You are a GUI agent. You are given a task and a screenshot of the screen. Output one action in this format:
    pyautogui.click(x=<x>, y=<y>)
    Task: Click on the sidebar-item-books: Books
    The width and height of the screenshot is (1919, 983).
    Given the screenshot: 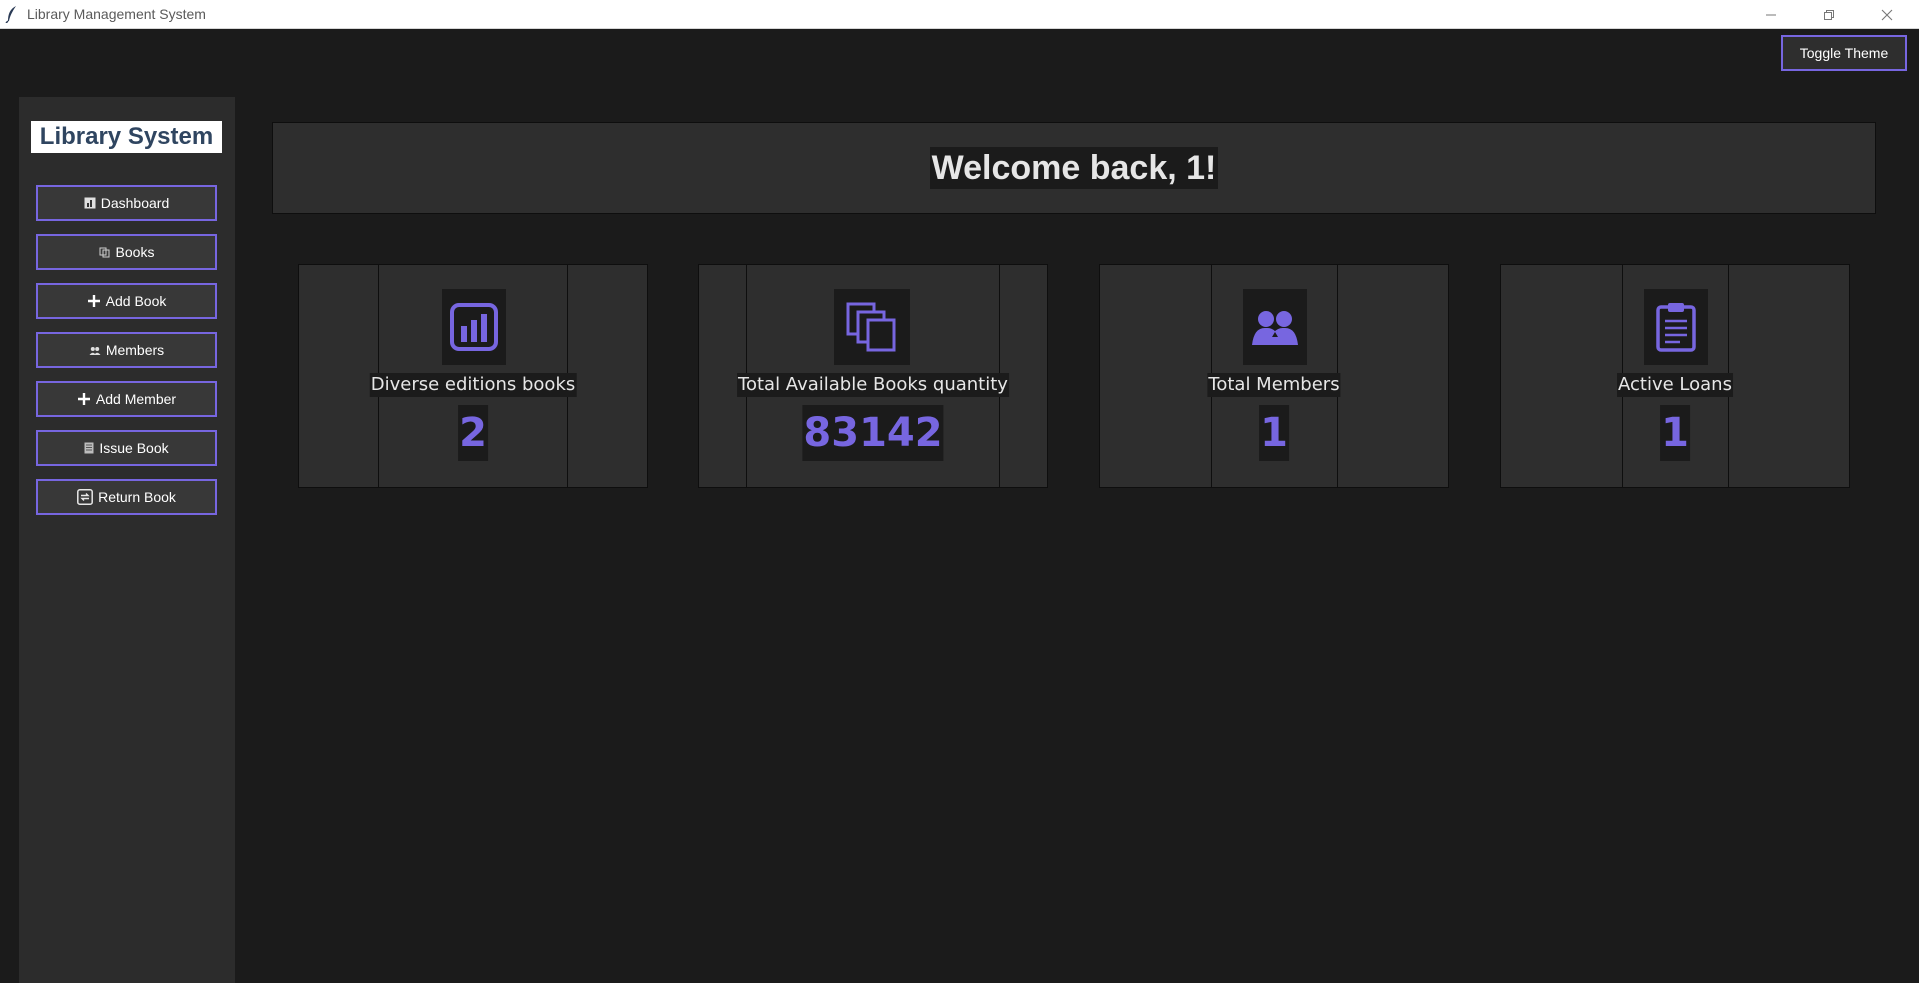 What is the action you would take?
    pyautogui.click(x=126, y=252)
    